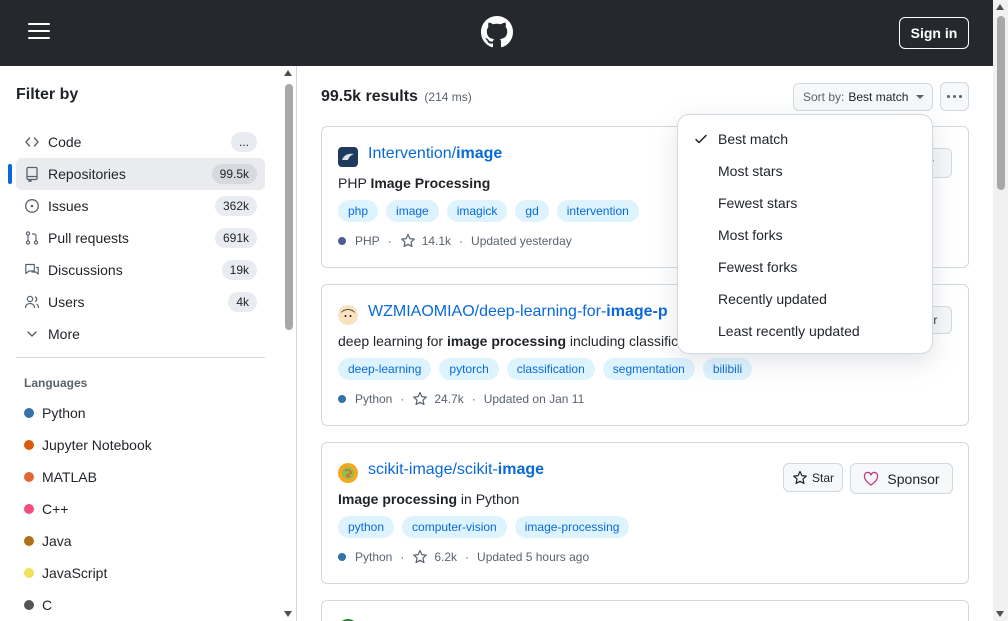 The image size is (1008, 621). Describe the element at coordinates (140, 334) in the screenshot. I see `filter-more: More` at that location.